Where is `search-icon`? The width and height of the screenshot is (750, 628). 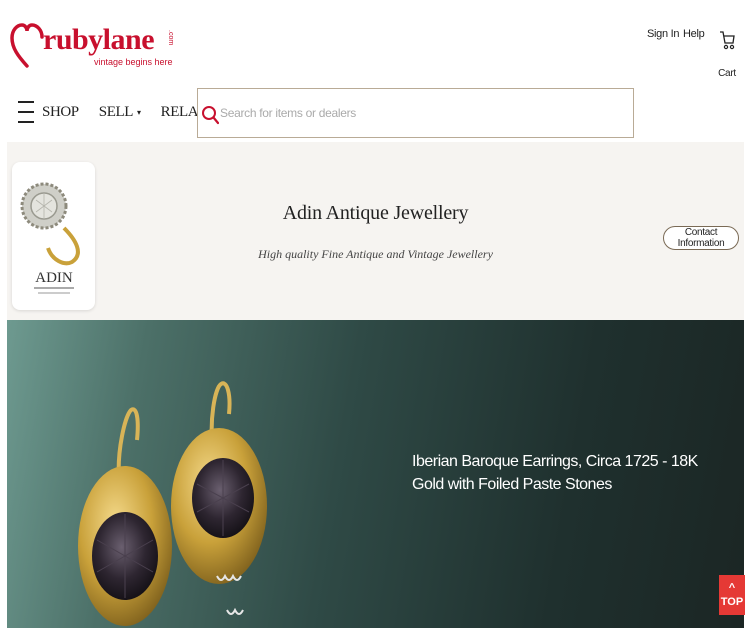
search-icon is located at coordinates (210, 115).